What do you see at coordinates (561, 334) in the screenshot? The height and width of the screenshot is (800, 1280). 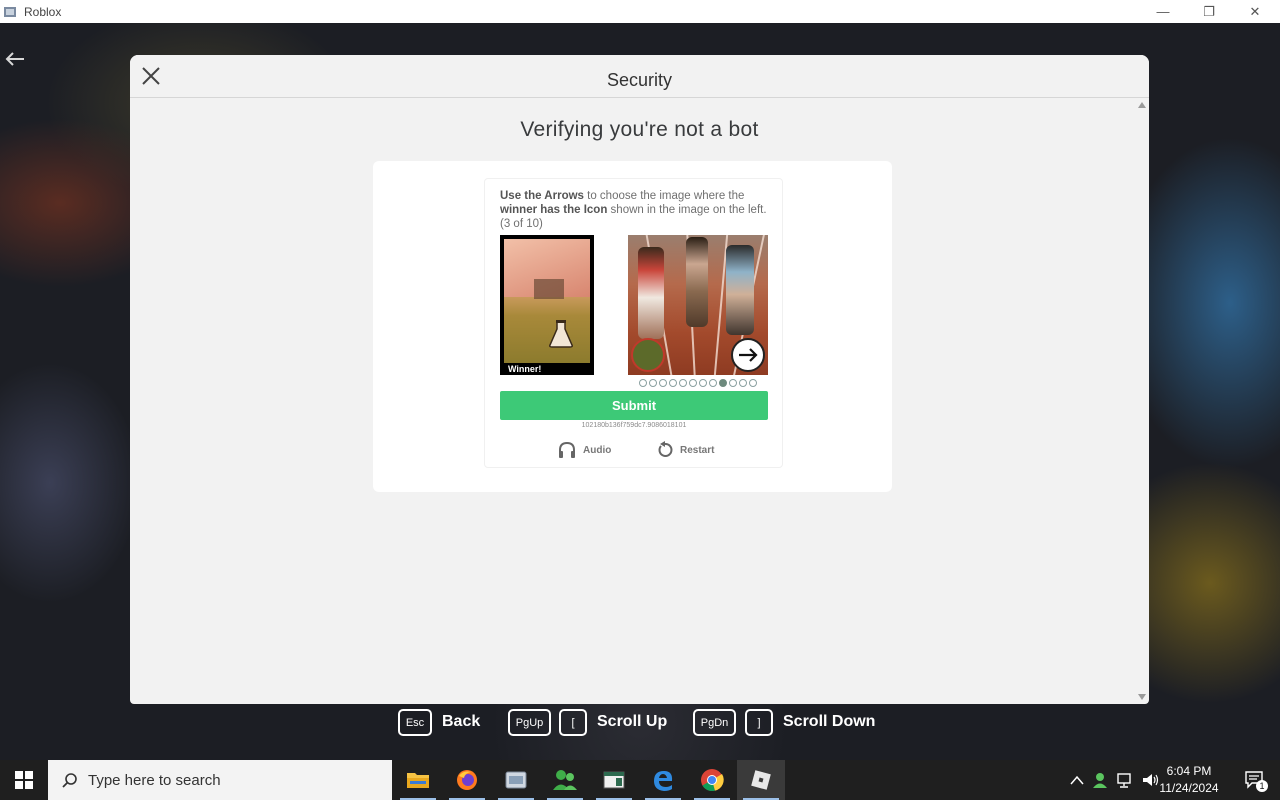 I see `flask-icon` at bounding box center [561, 334].